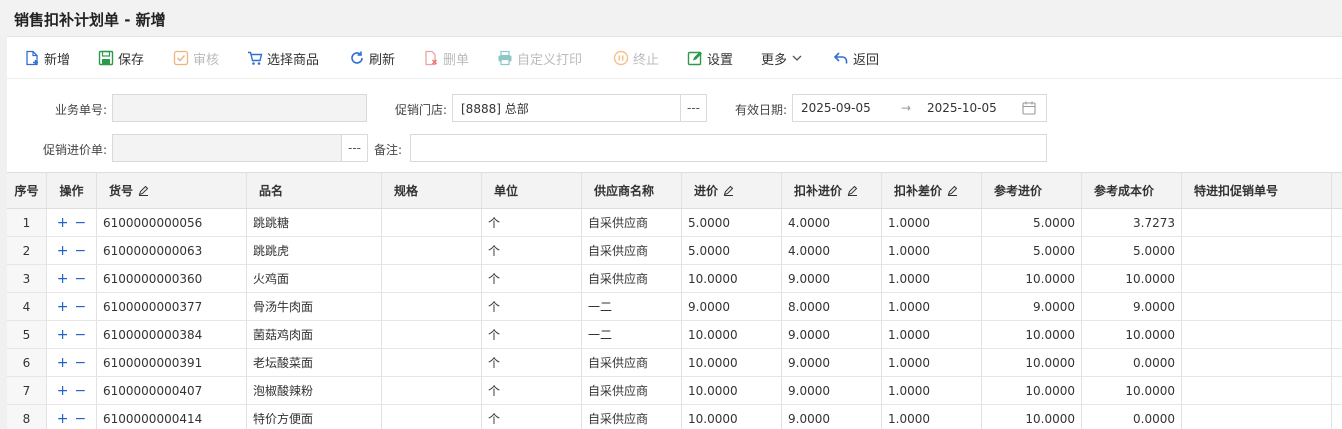  I want to click on cell-code: 6100000000414, so click(172, 417).